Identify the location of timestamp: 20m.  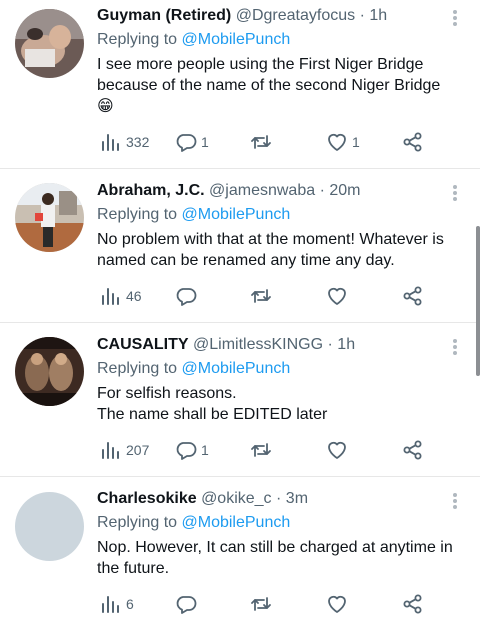
(344, 190).